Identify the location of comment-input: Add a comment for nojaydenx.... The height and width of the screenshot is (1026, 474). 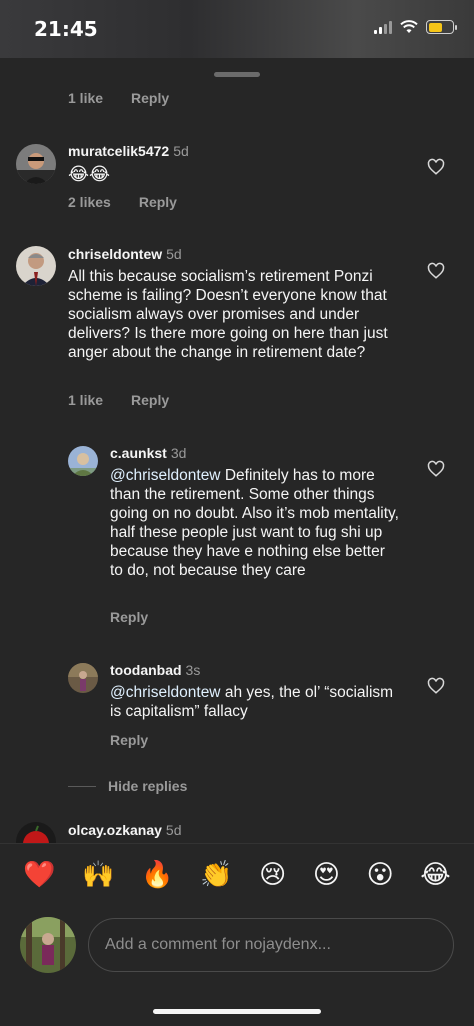
(271, 945).